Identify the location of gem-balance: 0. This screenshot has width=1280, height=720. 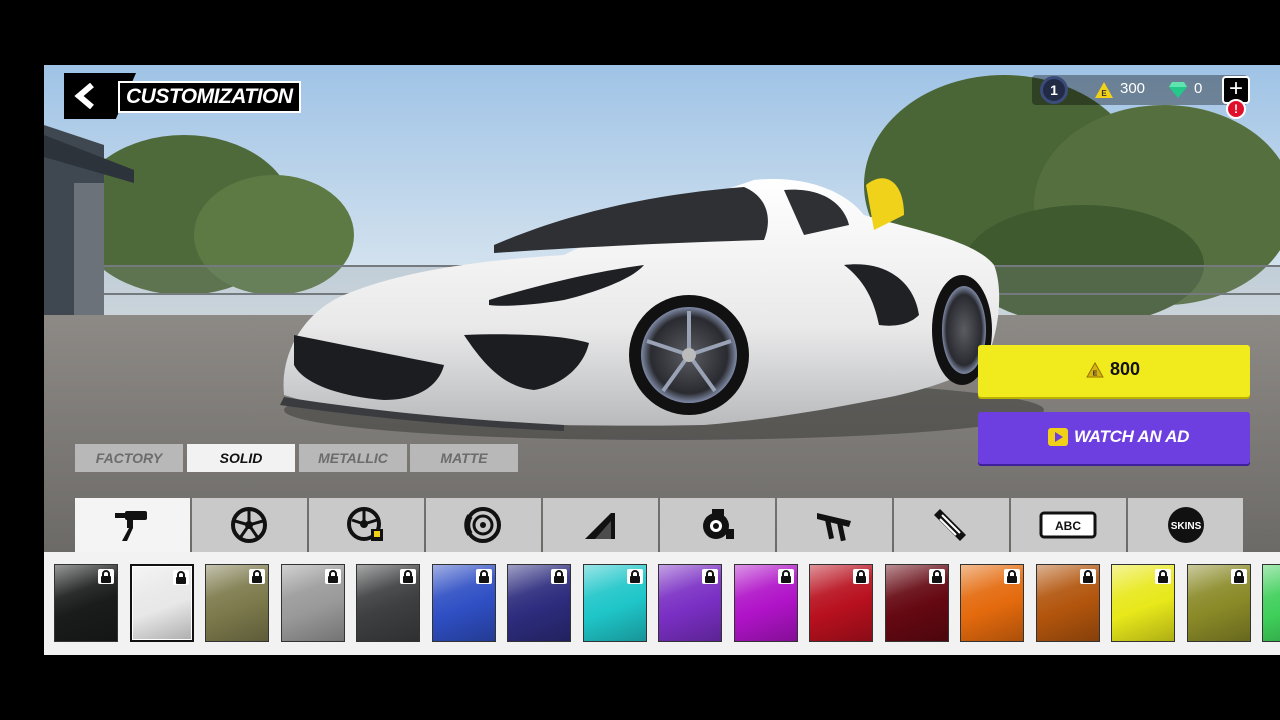
(1198, 88).